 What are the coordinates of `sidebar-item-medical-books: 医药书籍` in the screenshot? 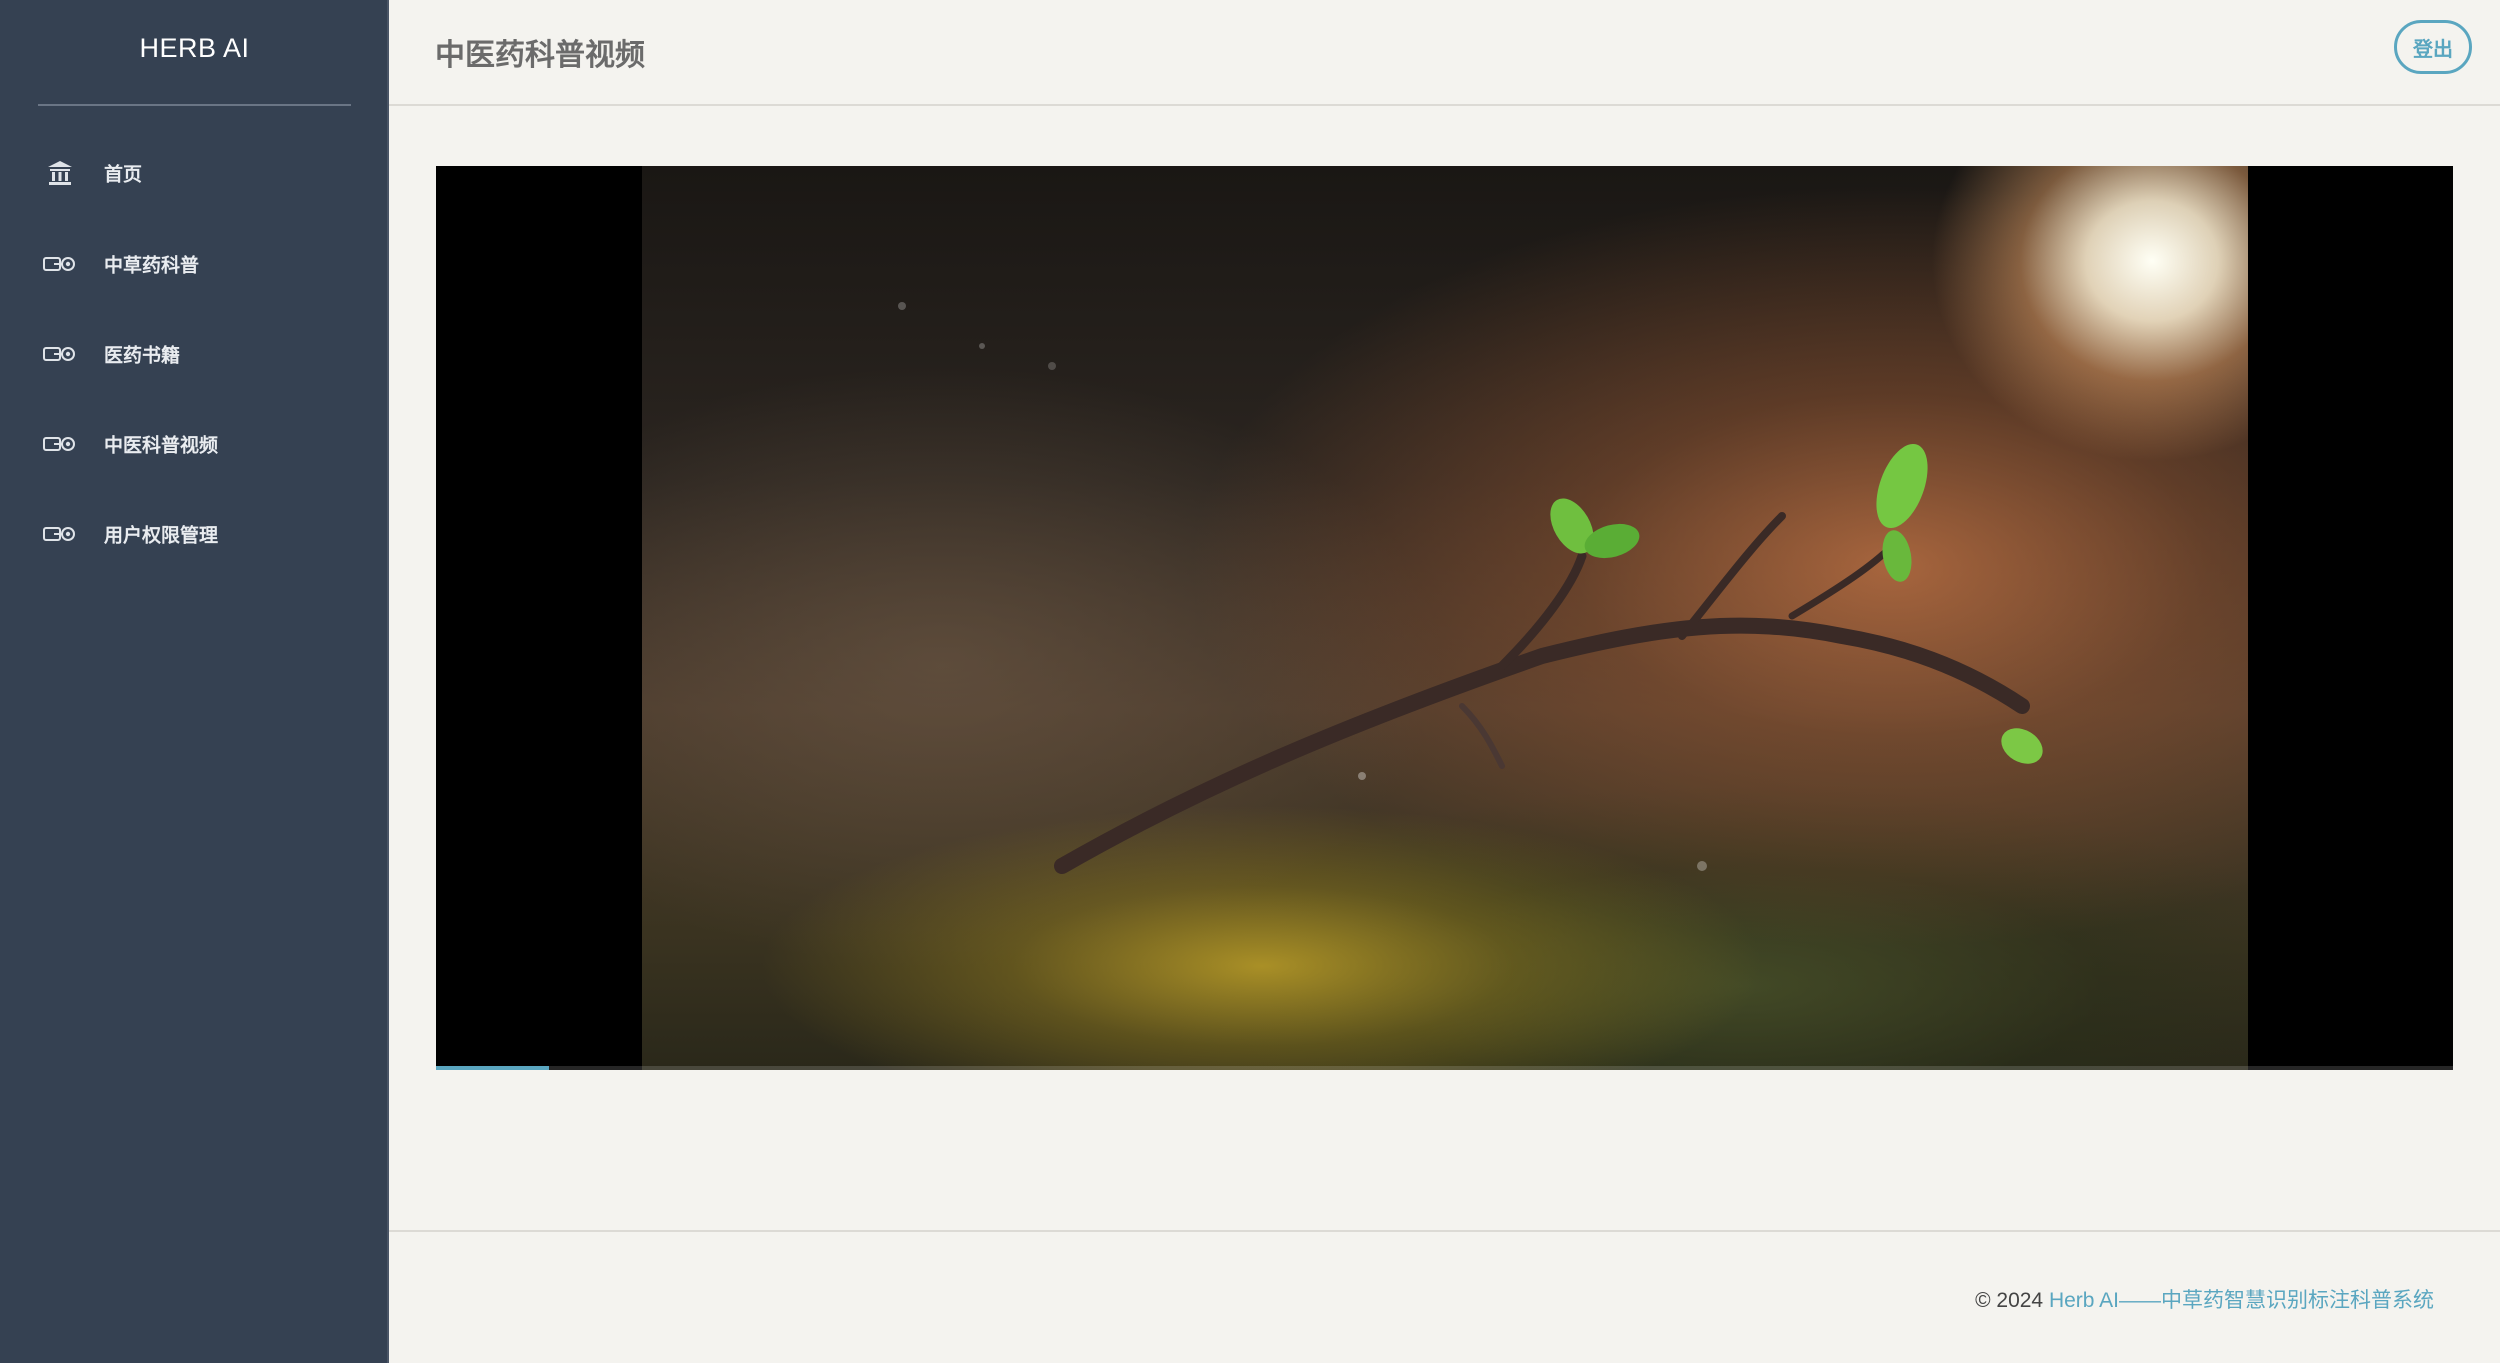 It's located at (194, 354).